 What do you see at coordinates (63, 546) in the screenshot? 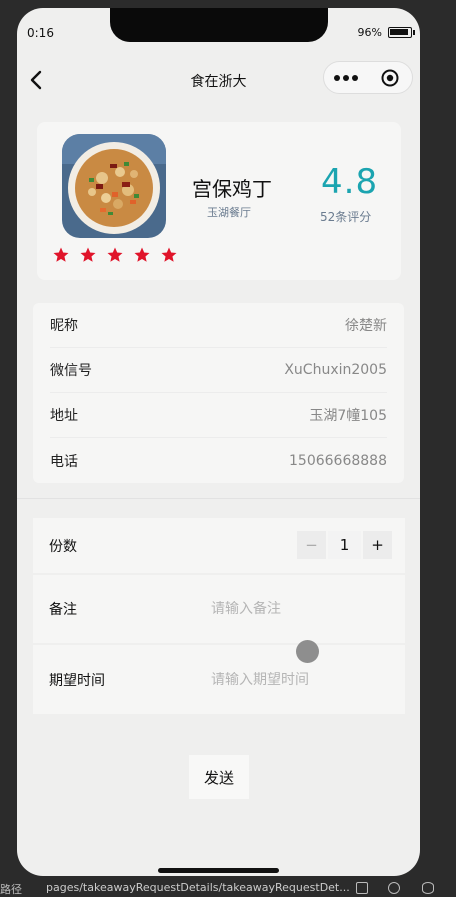
I see `quantity-label: 份数` at bounding box center [63, 546].